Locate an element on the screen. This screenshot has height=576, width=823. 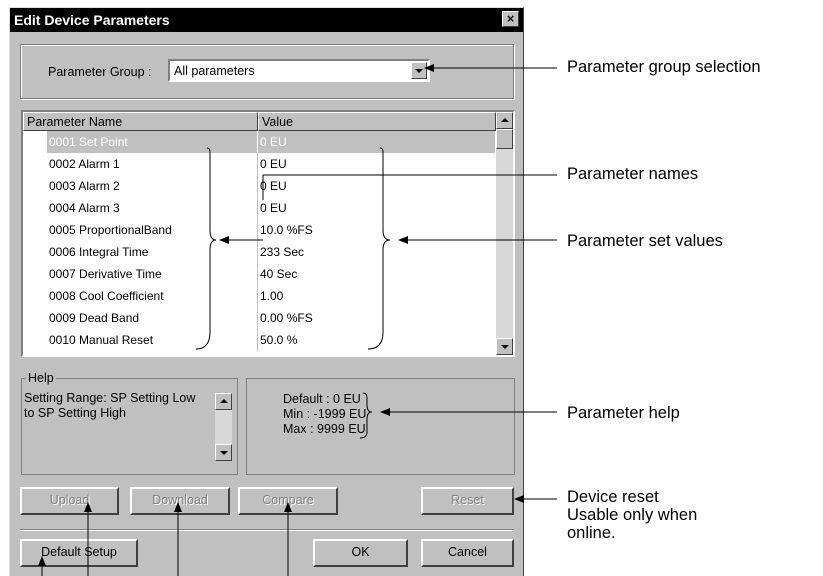
callout-device-reset-note2: online. is located at coordinates (591, 533).